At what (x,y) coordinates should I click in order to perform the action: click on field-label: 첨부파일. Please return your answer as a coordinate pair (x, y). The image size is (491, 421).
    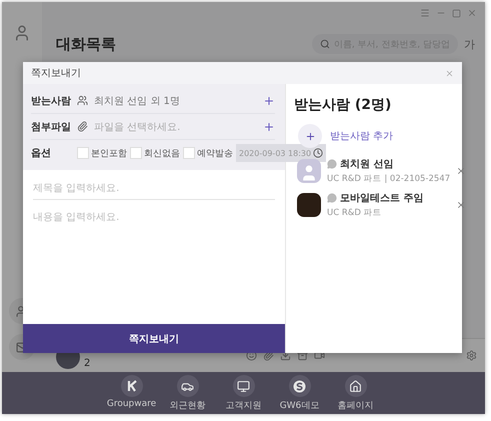
    Looking at the image, I should click on (51, 127).